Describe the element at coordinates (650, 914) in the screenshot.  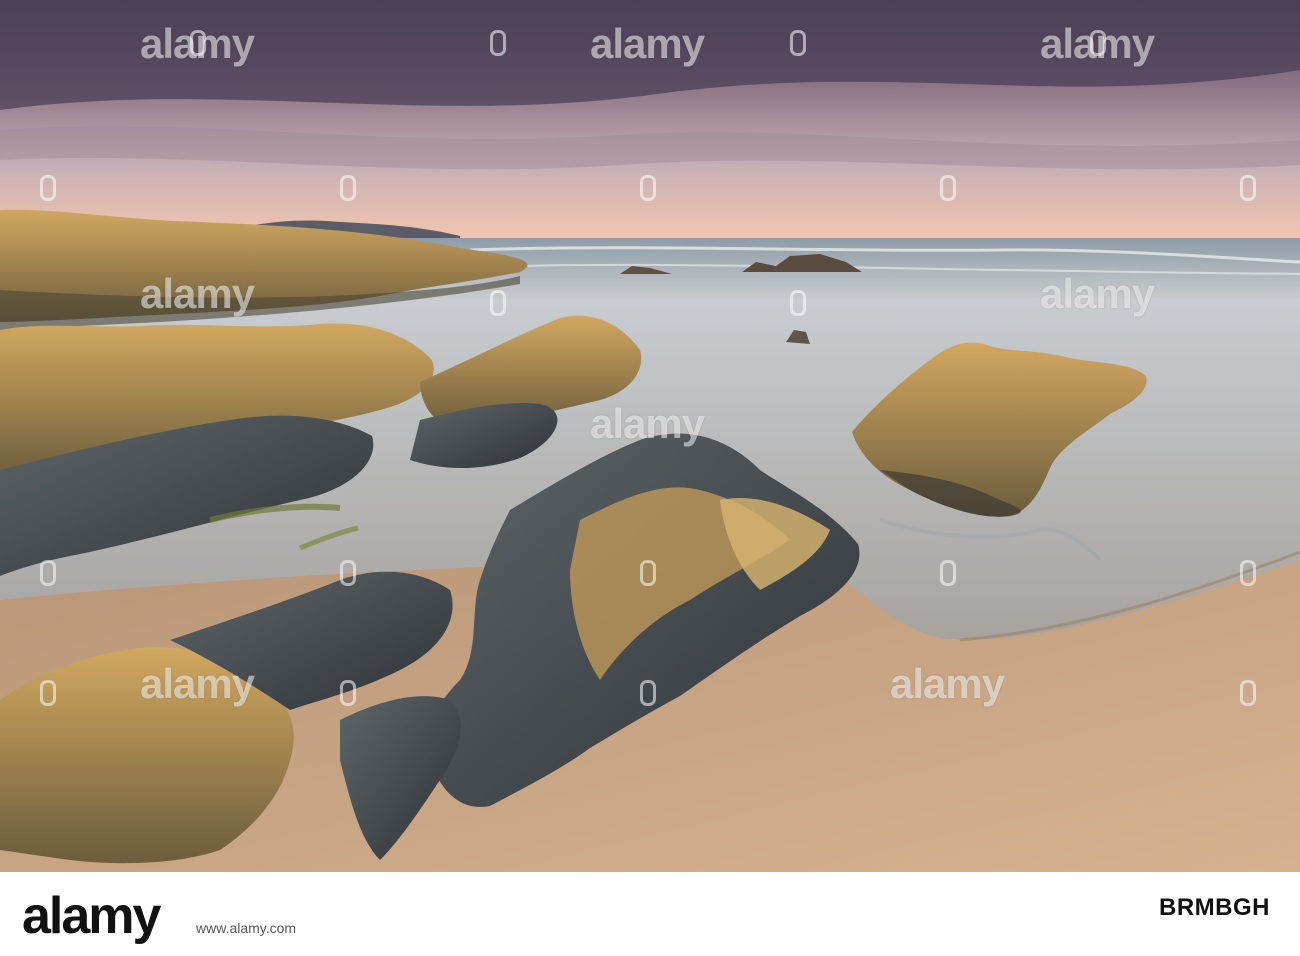
I see `stock-footer-bar: alamy www.alamy.com BRMBGH` at that location.